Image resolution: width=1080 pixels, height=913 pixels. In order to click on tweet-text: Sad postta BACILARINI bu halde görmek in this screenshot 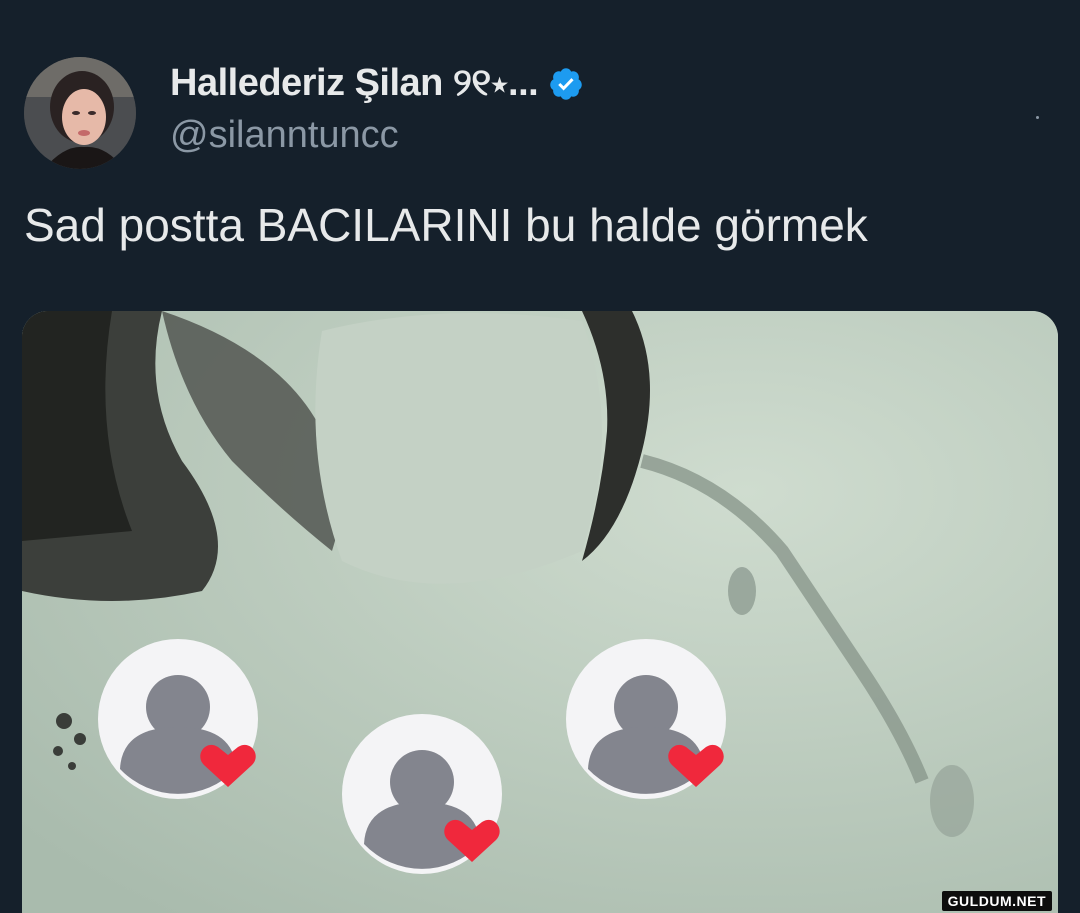, I will do `click(446, 225)`.